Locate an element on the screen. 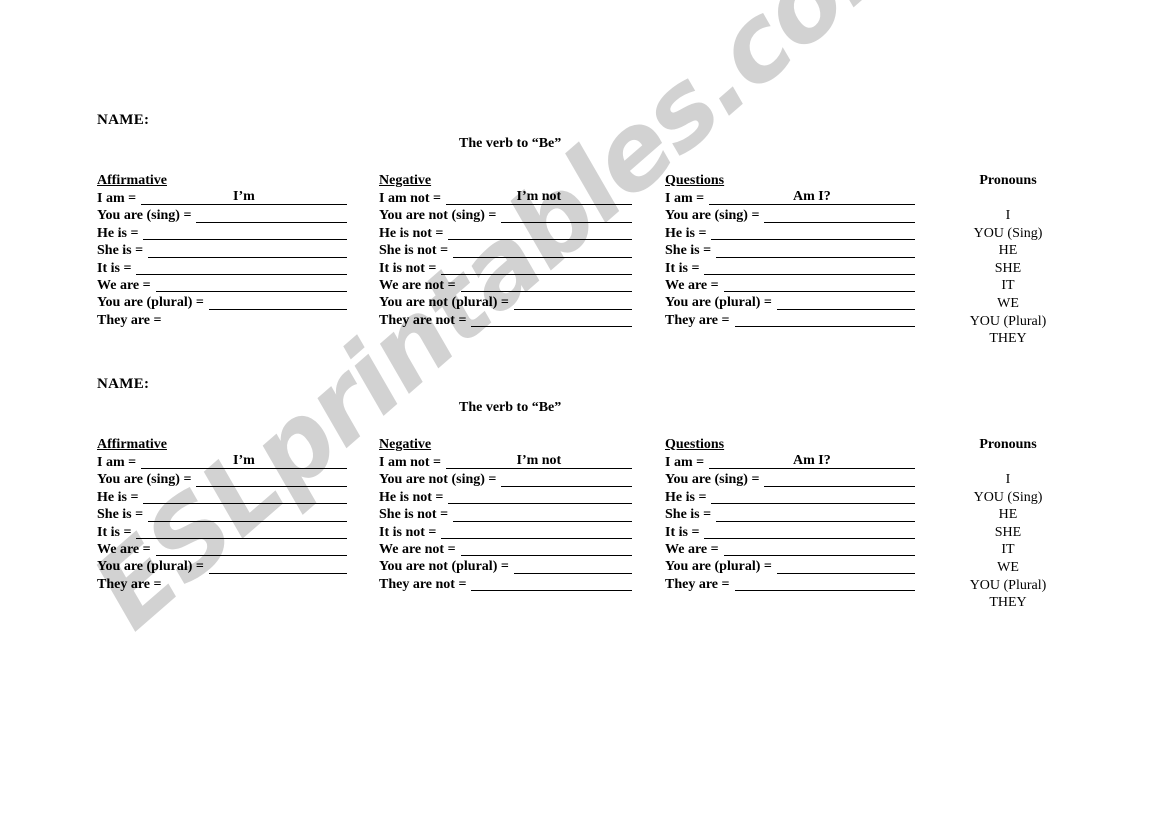  form-row: We are = is located at coordinates (222, 549).